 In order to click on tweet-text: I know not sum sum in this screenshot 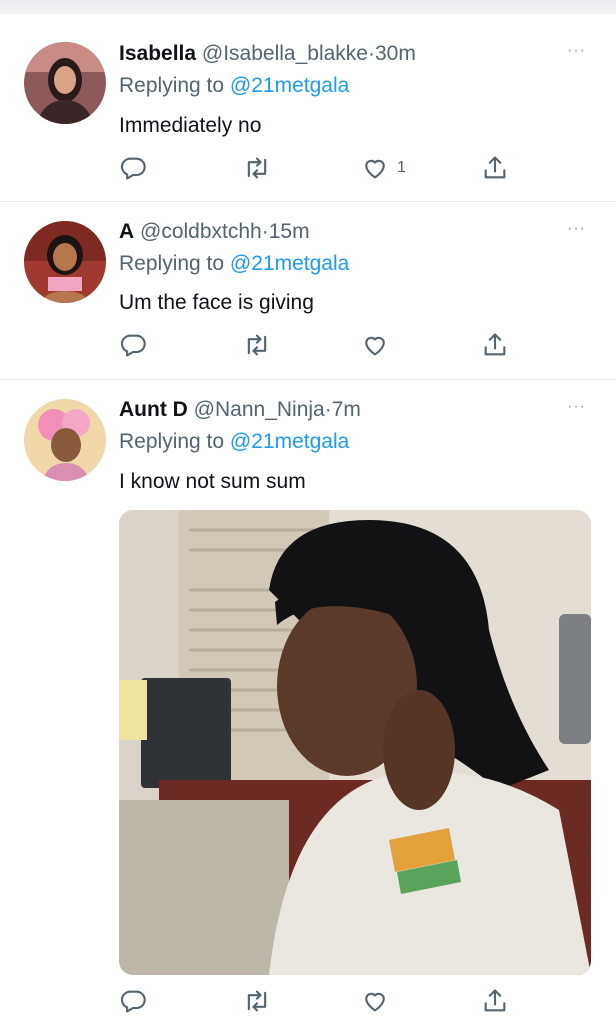, I will do `click(212, 481)`.